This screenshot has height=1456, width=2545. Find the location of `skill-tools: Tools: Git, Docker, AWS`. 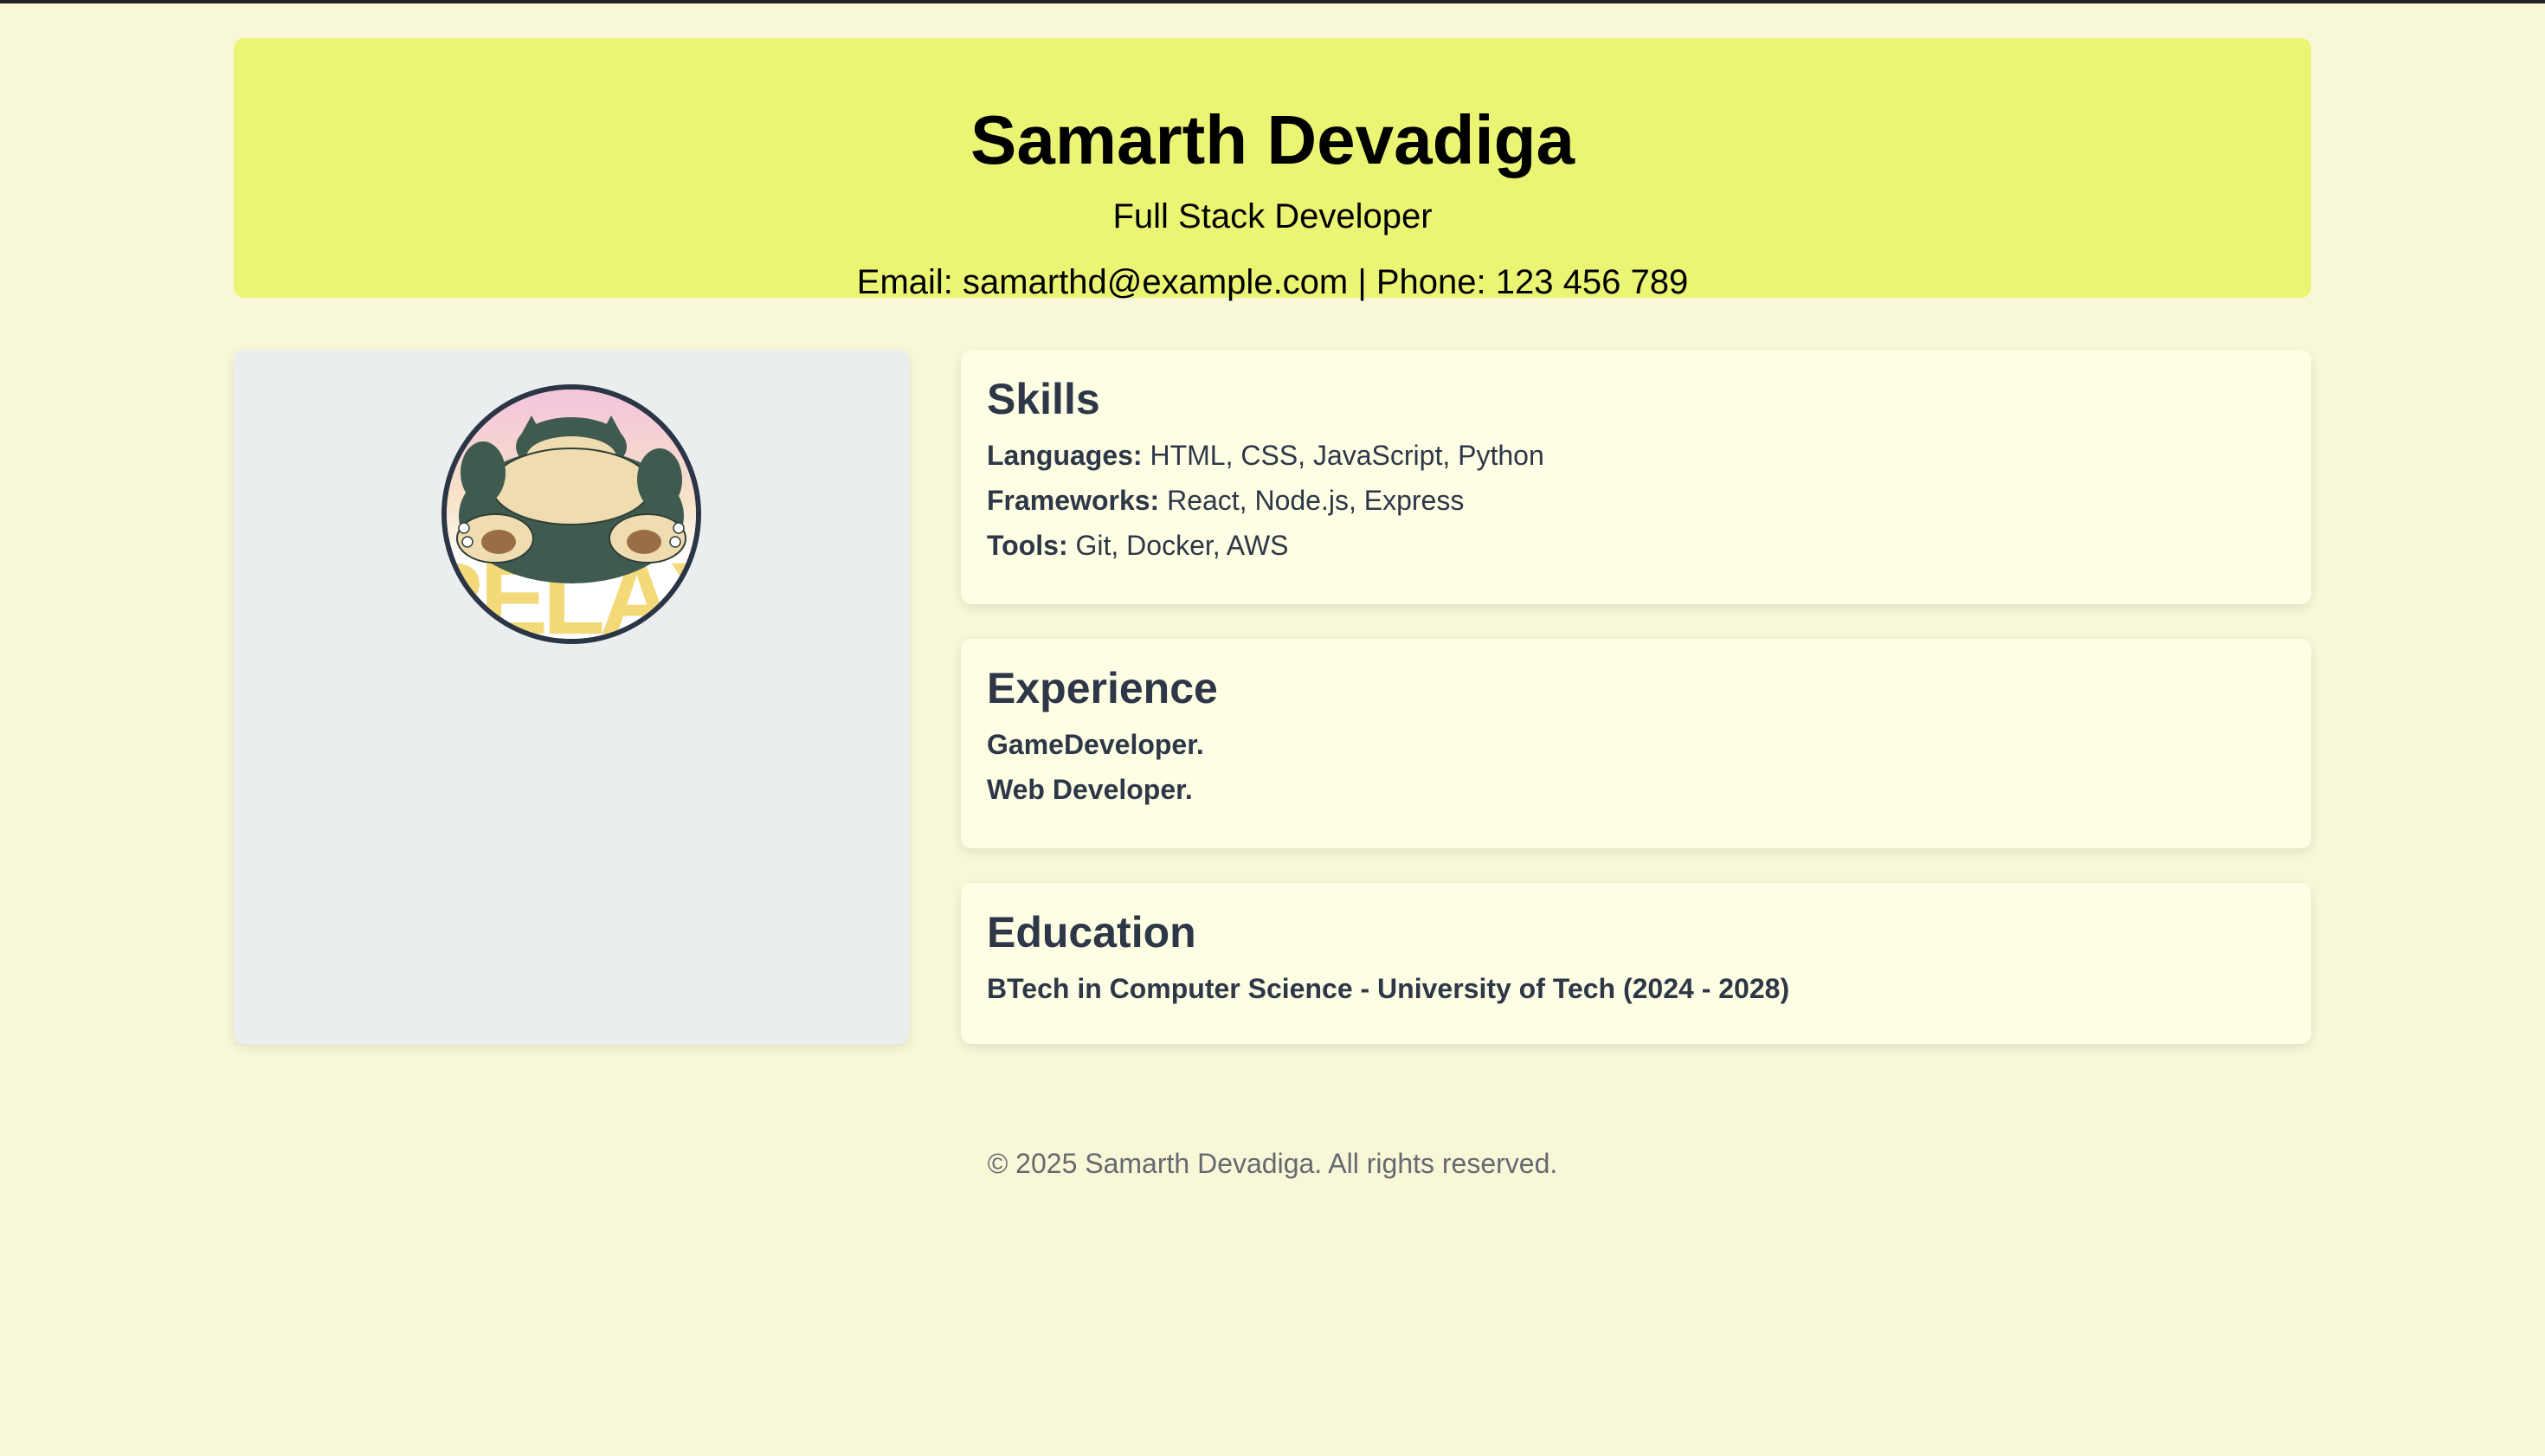

skill-tools: Tools: Git, Docker, AWS is located at coordinates (1138, 545).